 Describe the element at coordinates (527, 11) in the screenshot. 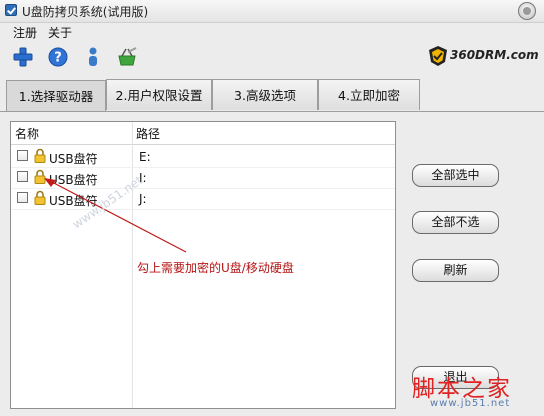

I see `close-button` at that location.